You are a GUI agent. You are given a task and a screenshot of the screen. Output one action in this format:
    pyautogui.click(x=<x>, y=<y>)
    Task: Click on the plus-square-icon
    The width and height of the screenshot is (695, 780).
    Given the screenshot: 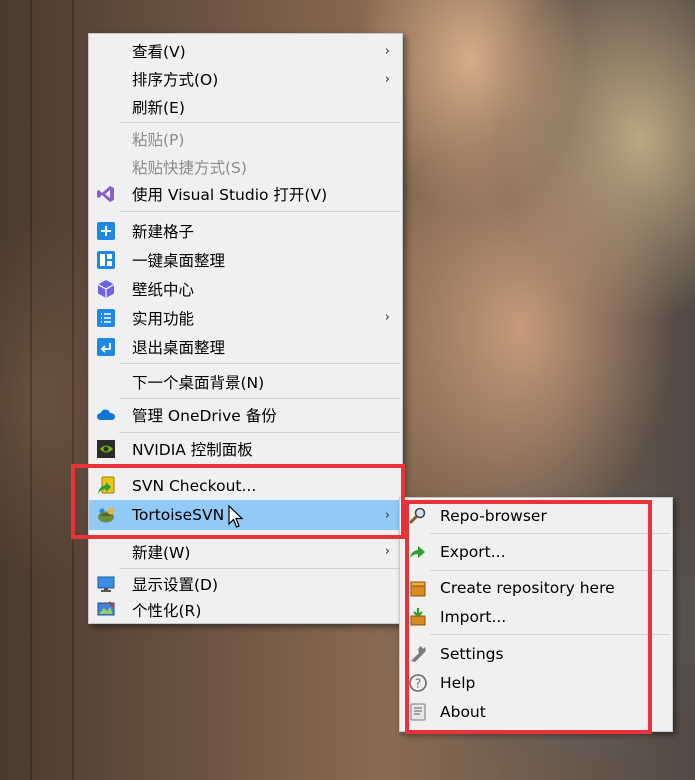 What is the action you would take?
    pyautogui.click(x=106, y=231)
    